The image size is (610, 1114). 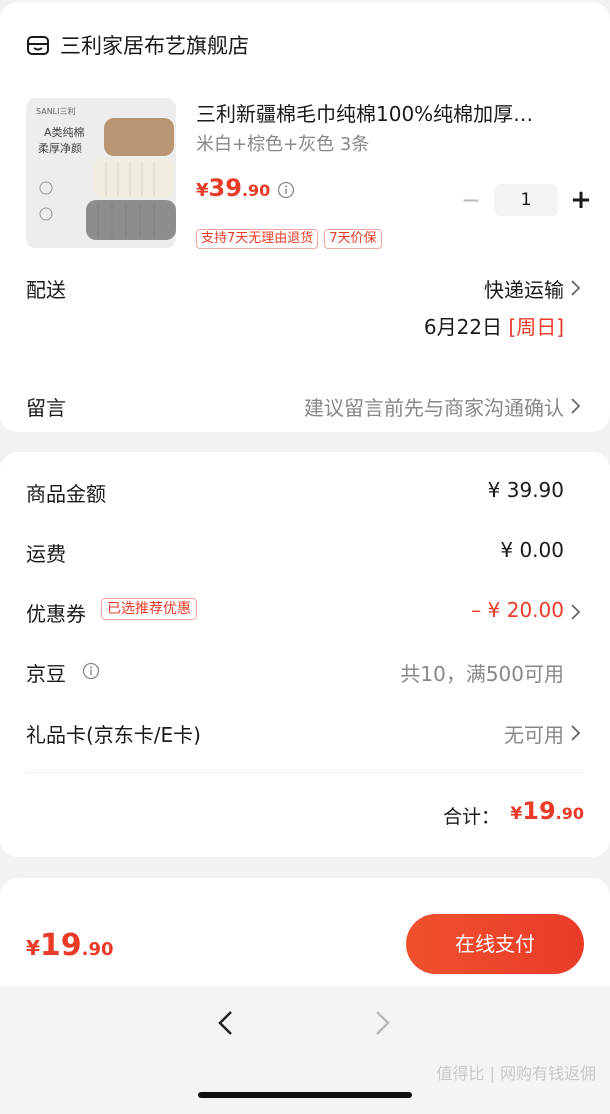 I want to click on price-info-icon, so click(x=286, y=190).